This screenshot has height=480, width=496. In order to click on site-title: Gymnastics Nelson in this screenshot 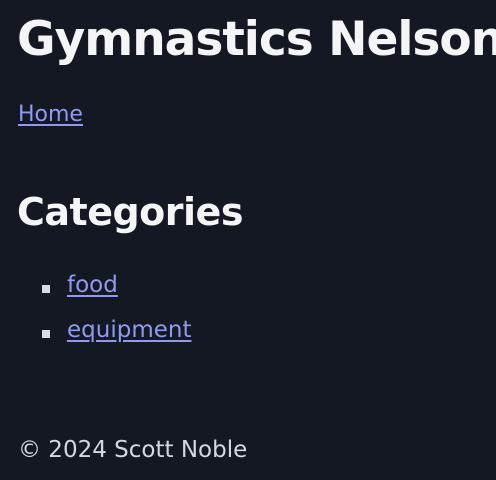, I will do `click(256, 39)`.